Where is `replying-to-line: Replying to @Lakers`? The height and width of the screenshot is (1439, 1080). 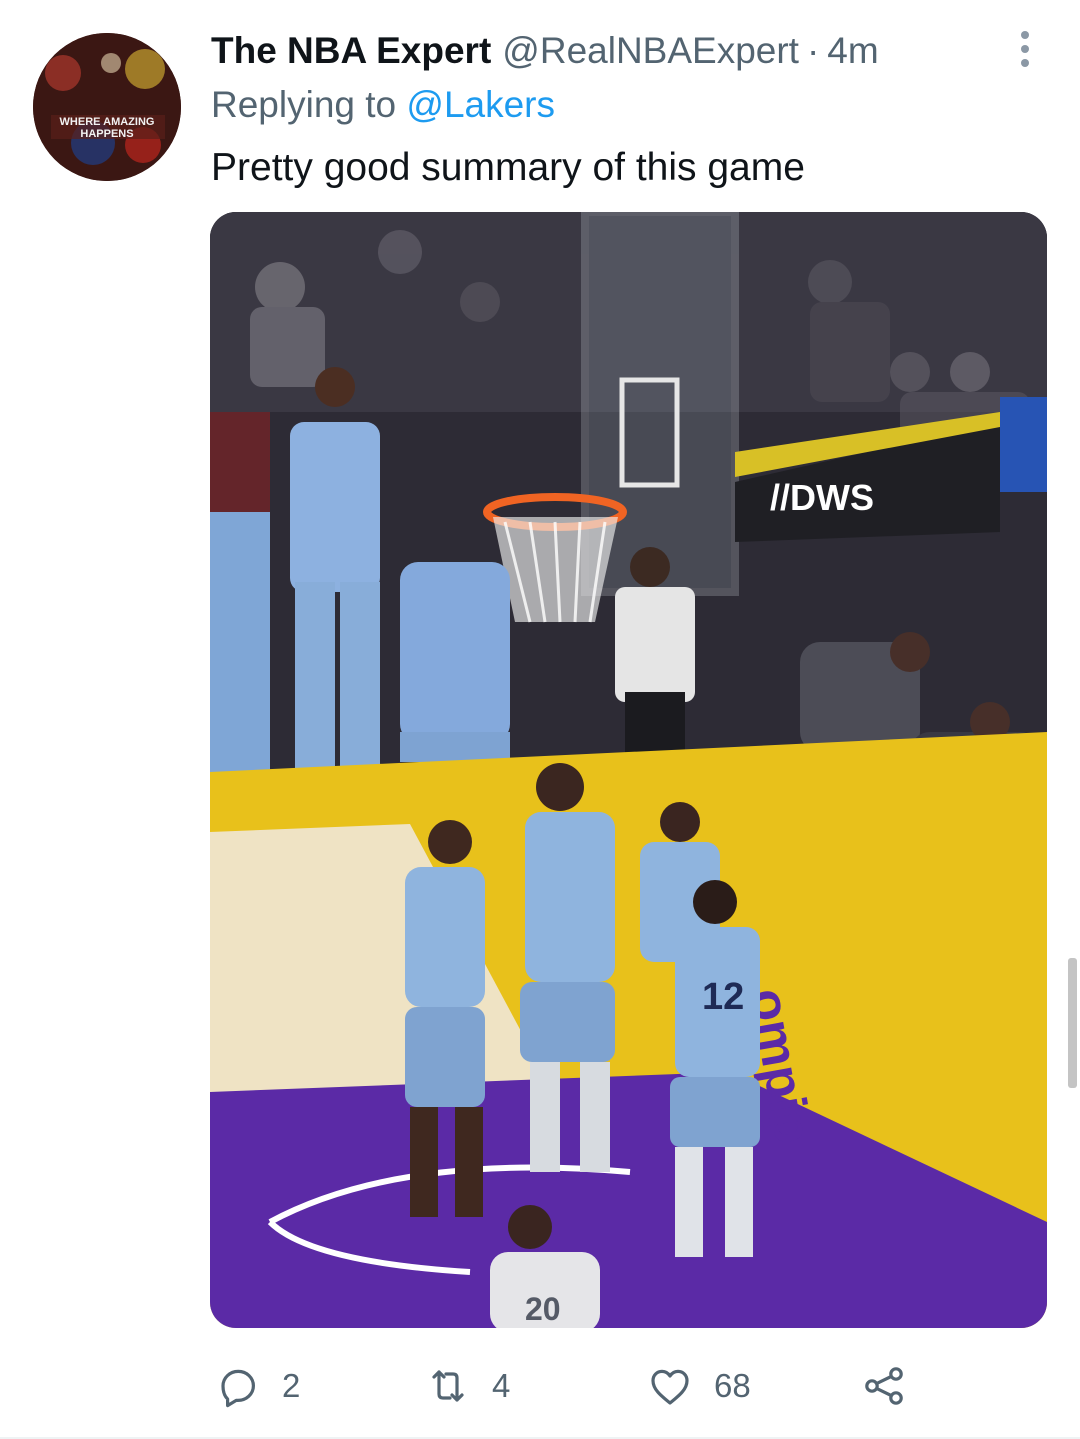 replying-to-line: Replying to @Lakers is located at coordinates (383, 105).